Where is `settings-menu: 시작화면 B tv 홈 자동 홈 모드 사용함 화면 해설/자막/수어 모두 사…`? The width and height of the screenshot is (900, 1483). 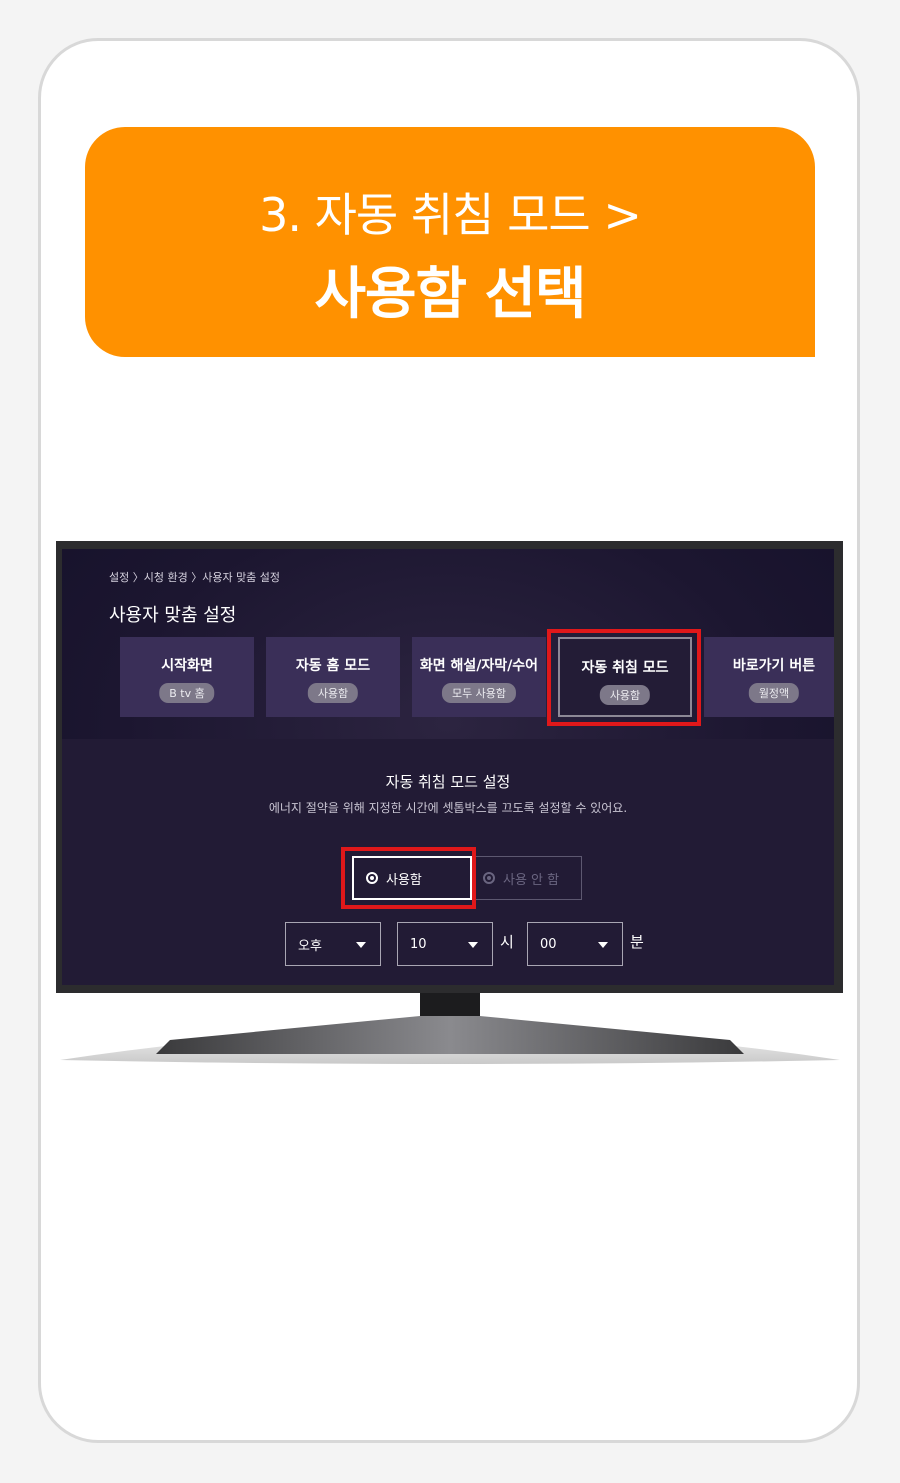
settings-menu: 시작화면 B tv 홈 자동 홈 모드 사용함 화면 해설/자막/수어 모두 사… is located at coordinates (477, 677).